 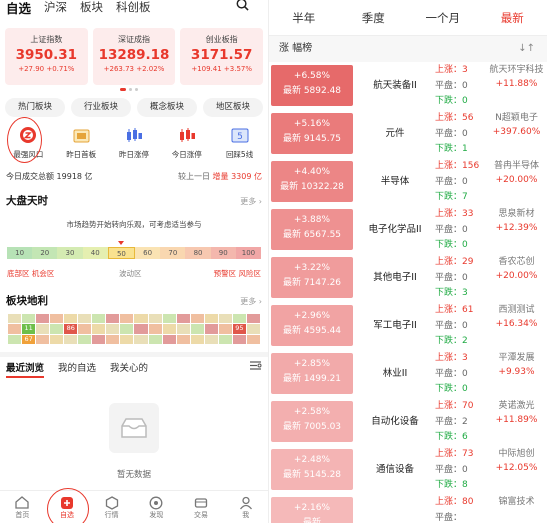 I want to click on nav-tab-watchlist: 自选, so click(x=18, y=8).